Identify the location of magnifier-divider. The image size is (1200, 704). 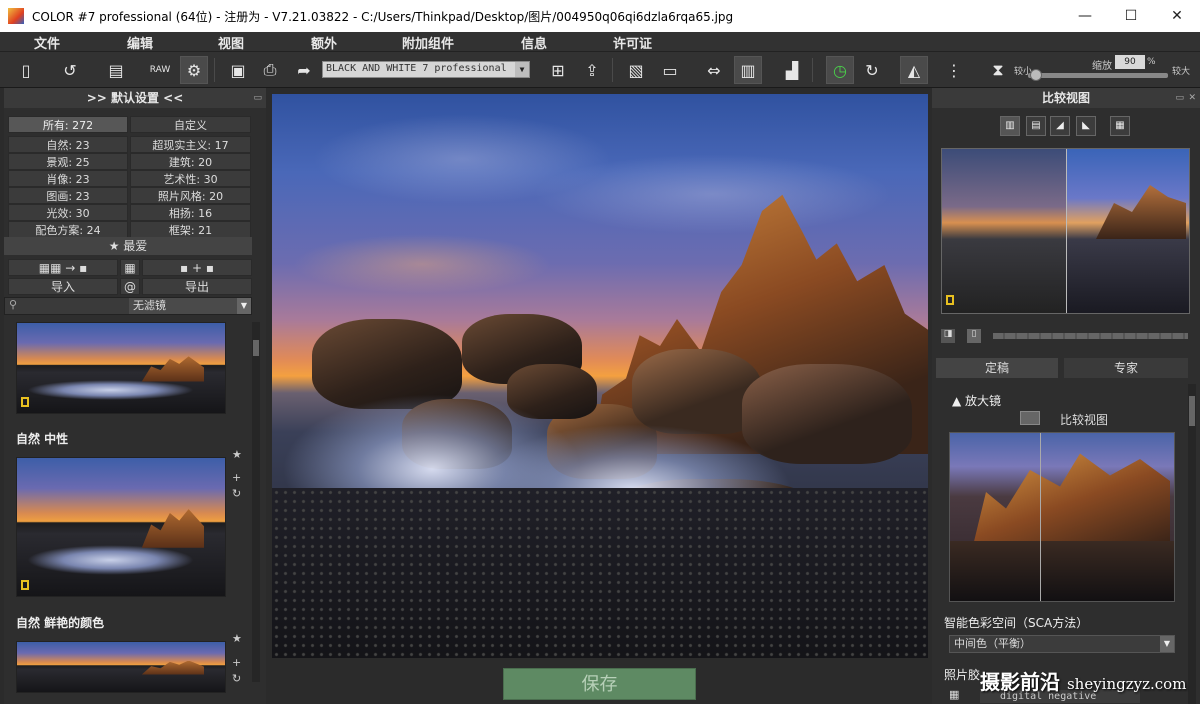
(1040, 517).